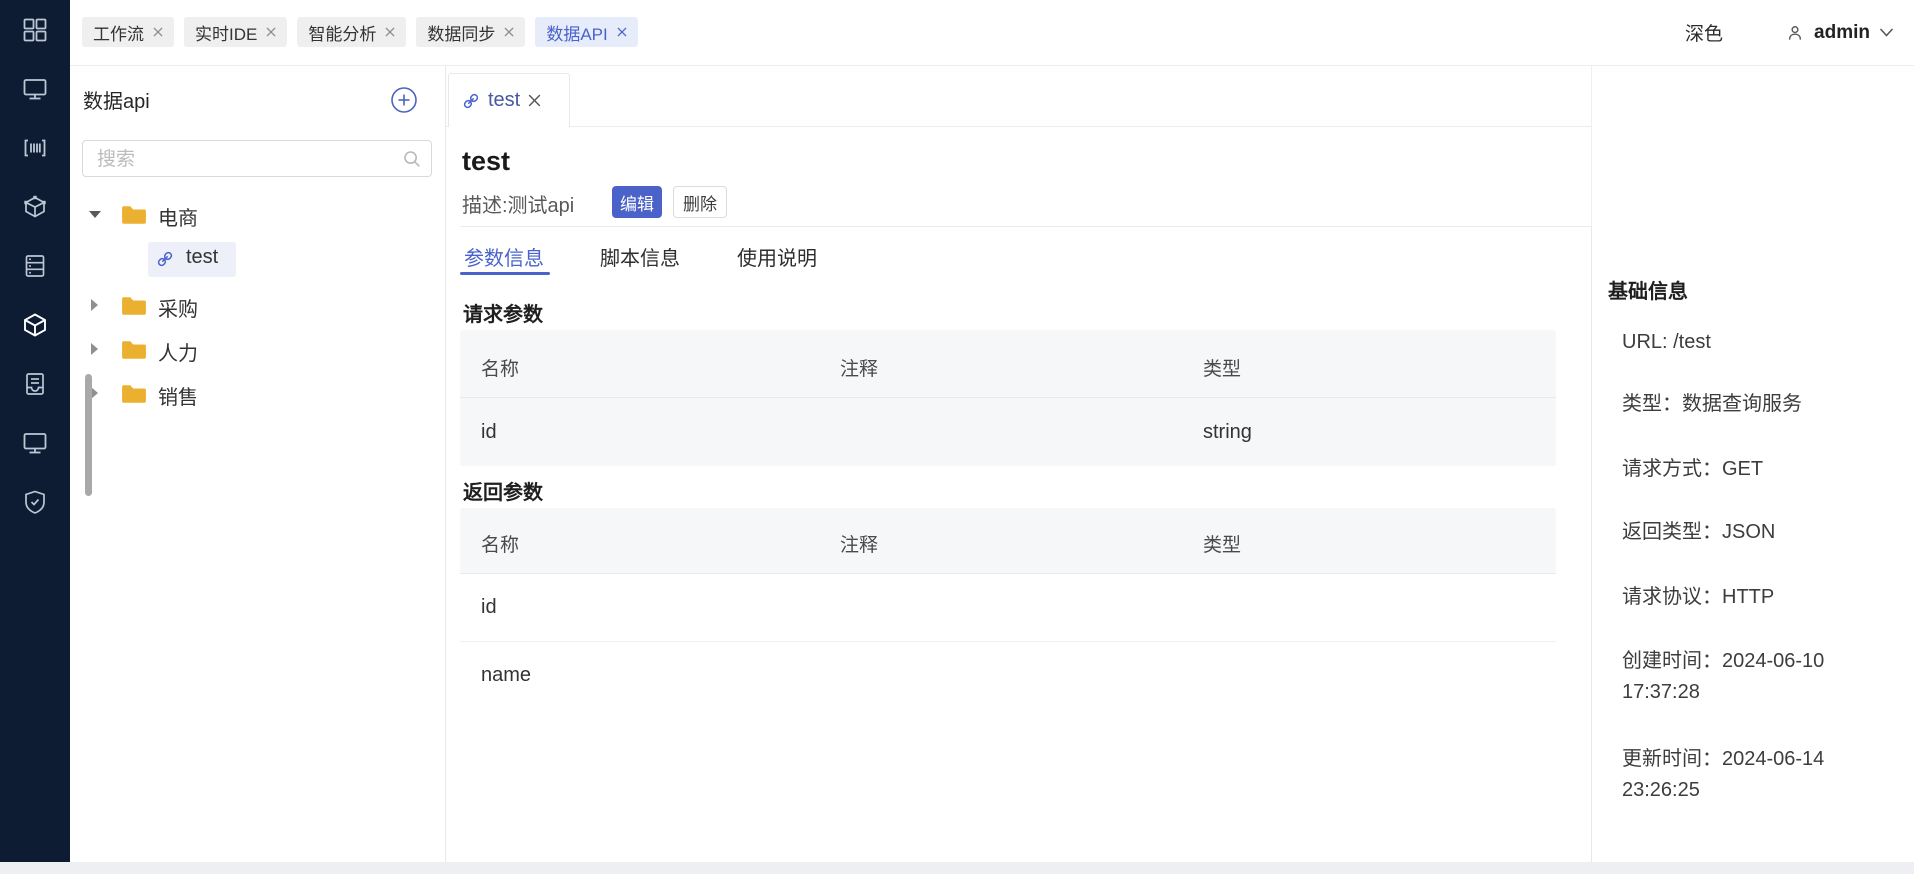 This screenshot has width=1914, height=874. I want to click on info-method: 请求方式：GET, so click(1693, 469).